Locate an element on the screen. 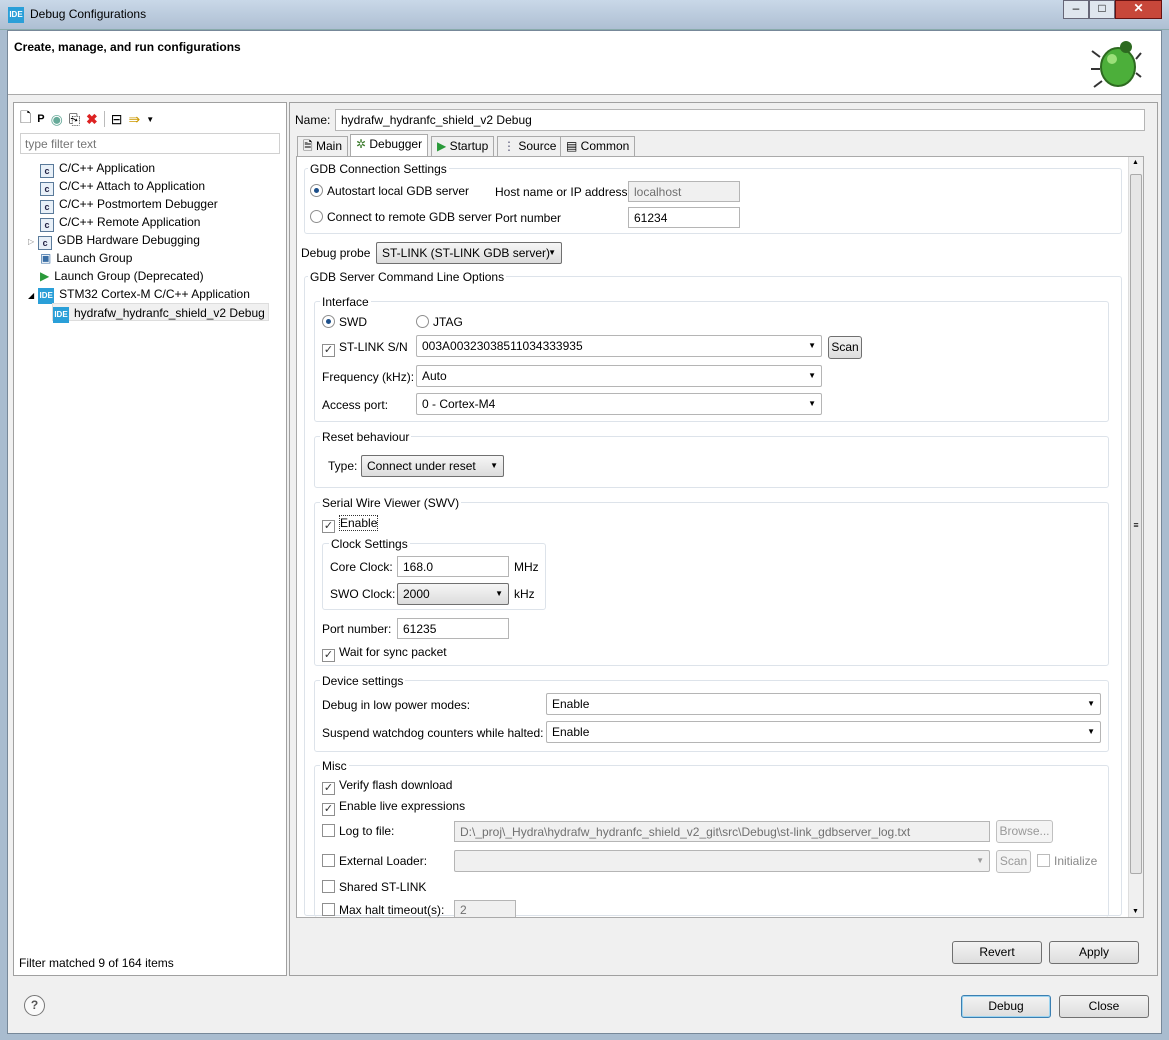  loader-scan-button: Scan is located at coordinates (1013, 861).